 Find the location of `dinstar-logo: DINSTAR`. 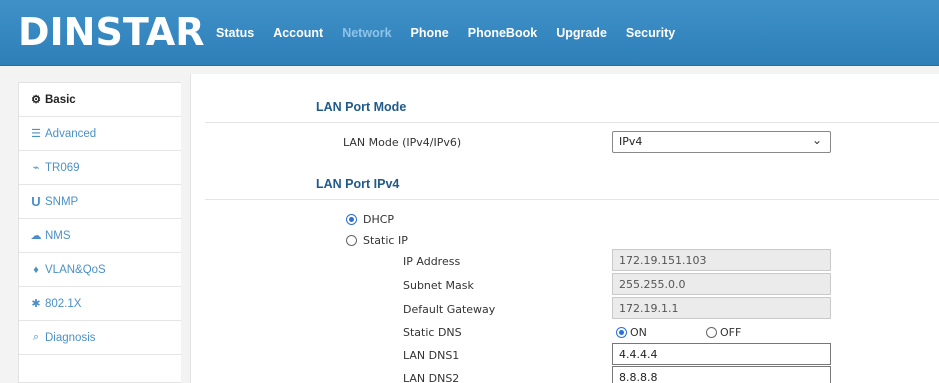

dinstar-logo: DINSTAR is located at coordinates (111, 32).